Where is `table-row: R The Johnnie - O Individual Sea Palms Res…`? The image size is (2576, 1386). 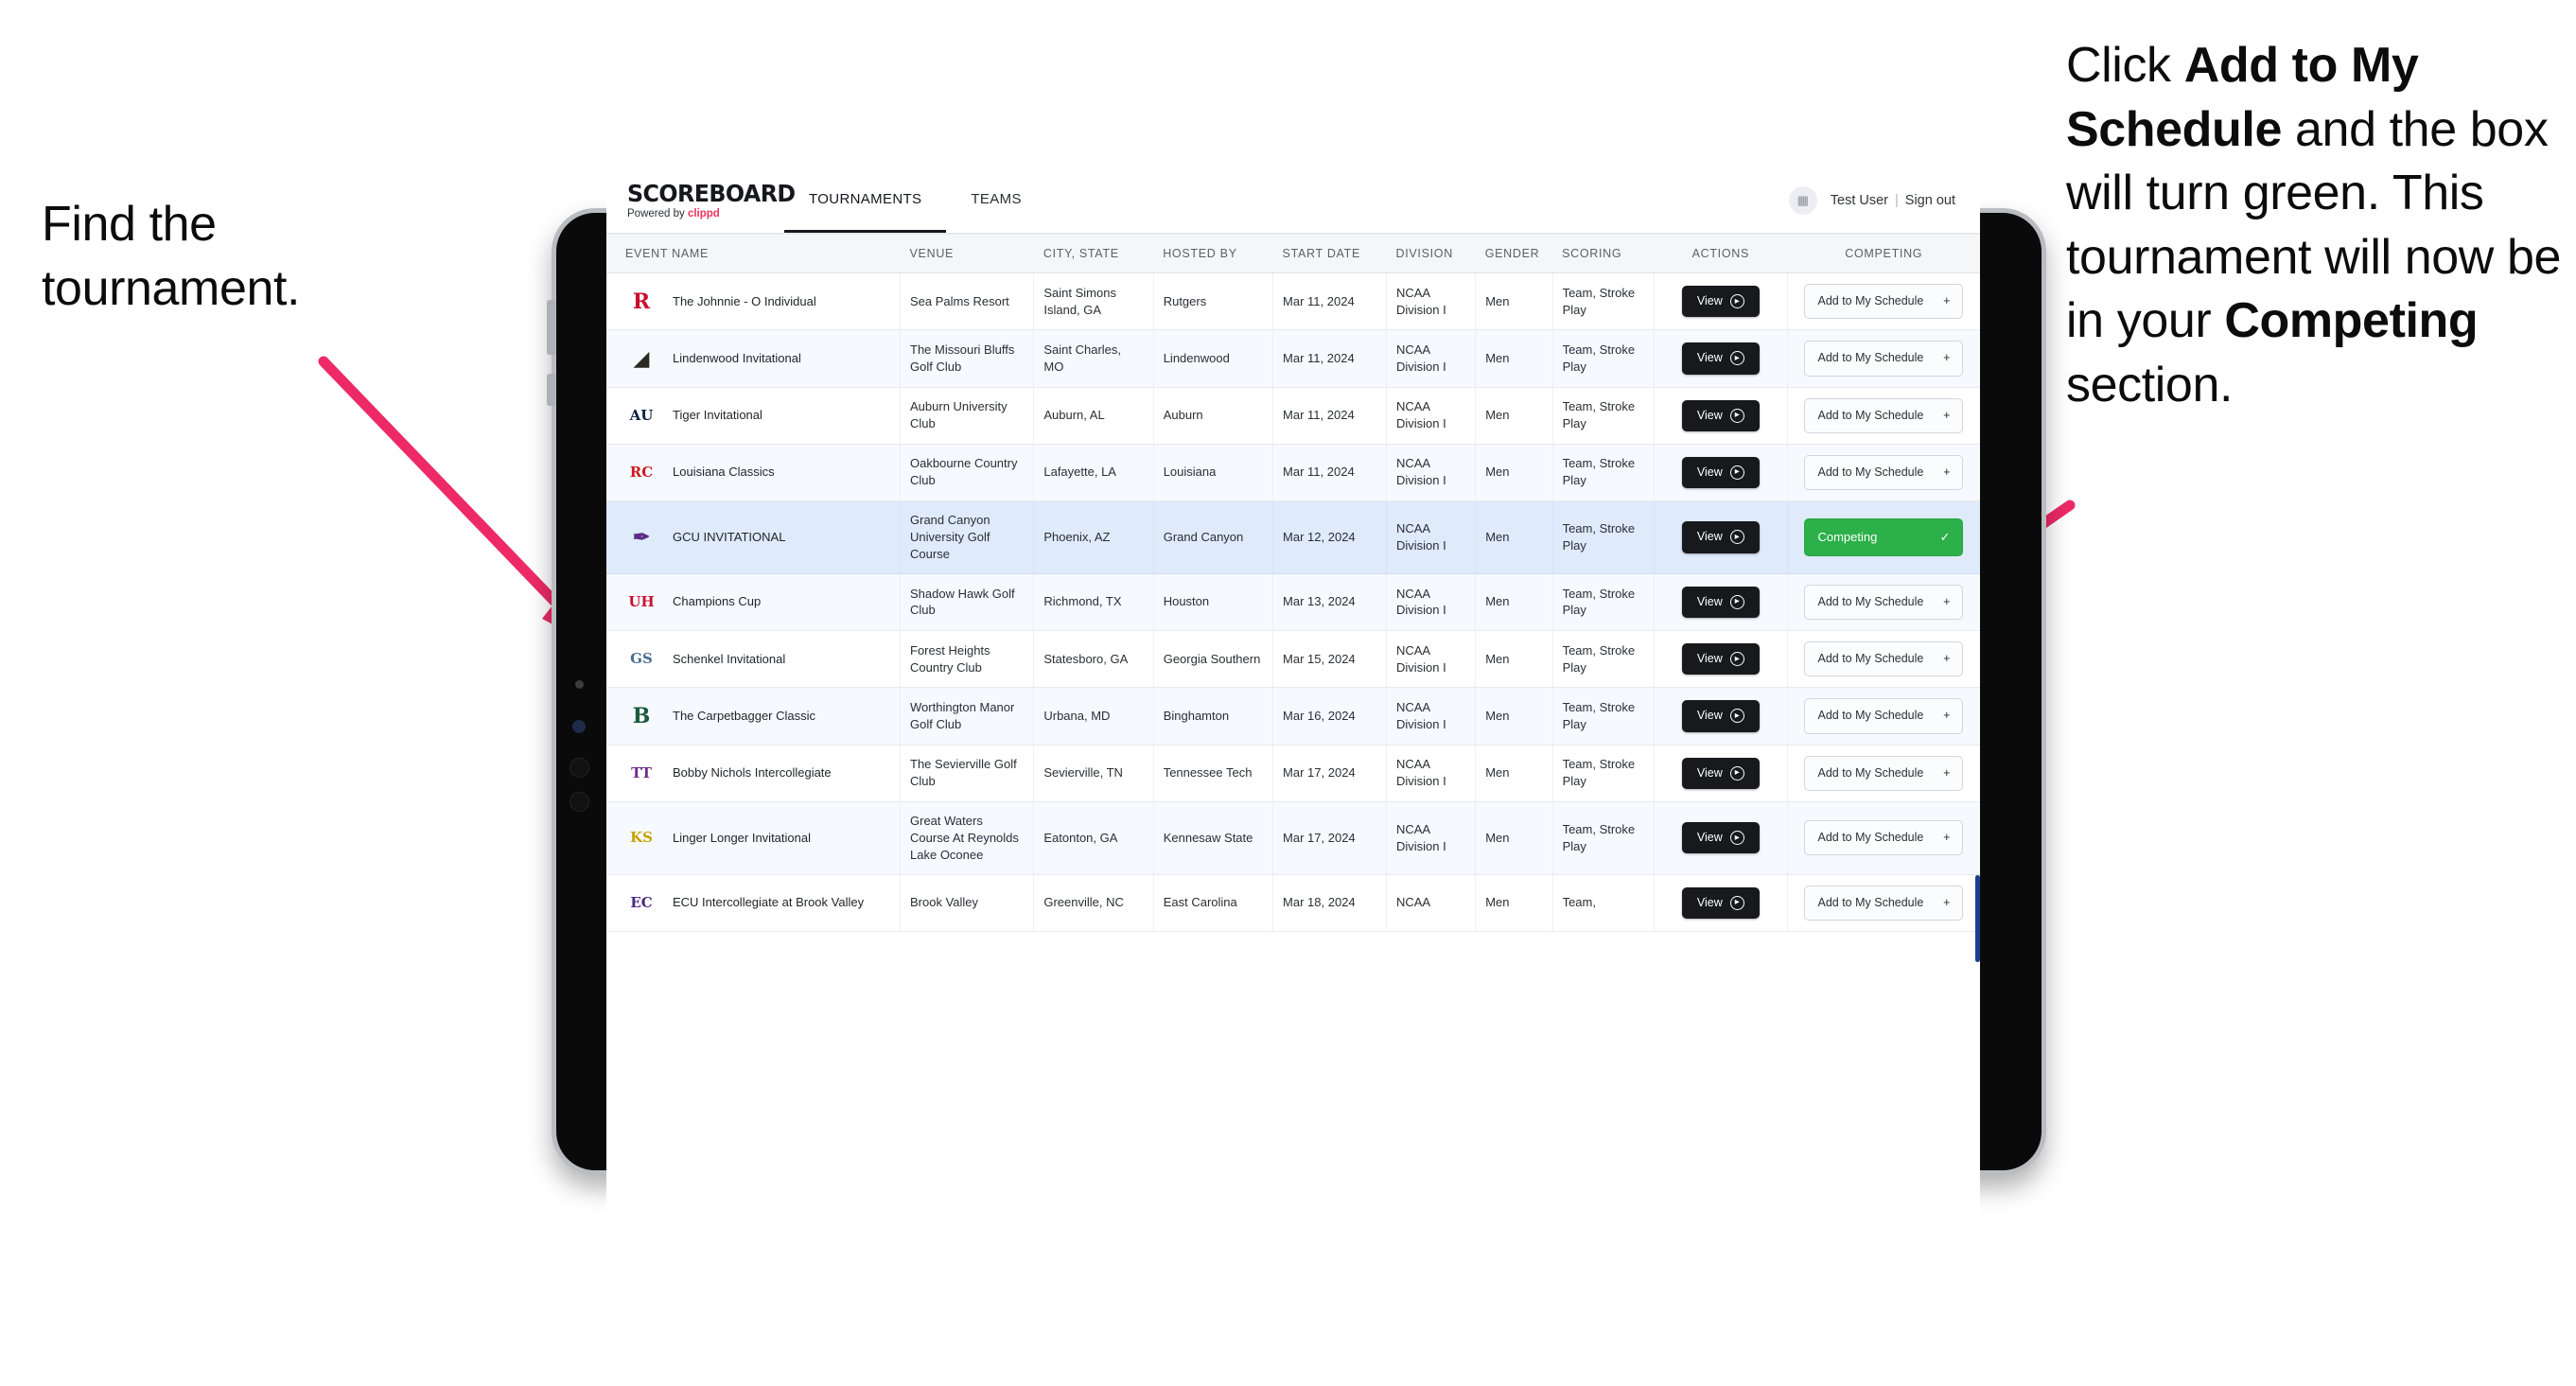
table-row: R The Johnnie - O Individual Sea Palms Res… is located at coordinates (1293, 301).